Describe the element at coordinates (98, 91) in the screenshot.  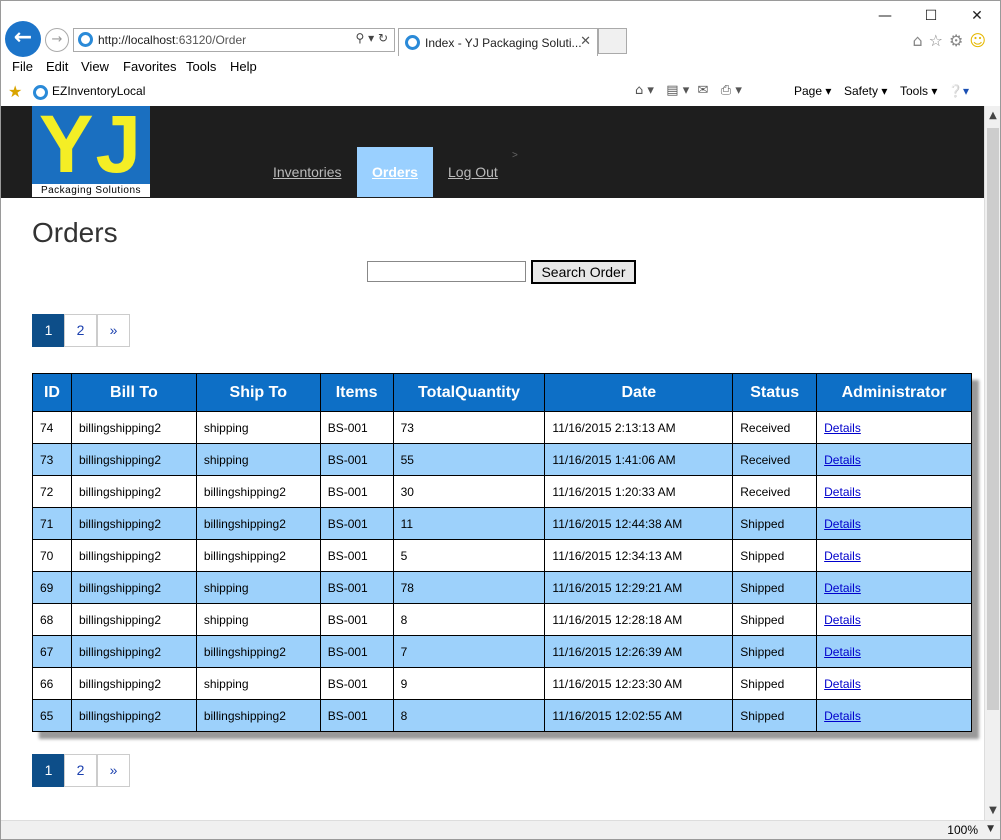
I see `favorite-link: EZInventoryLocal` at that location.